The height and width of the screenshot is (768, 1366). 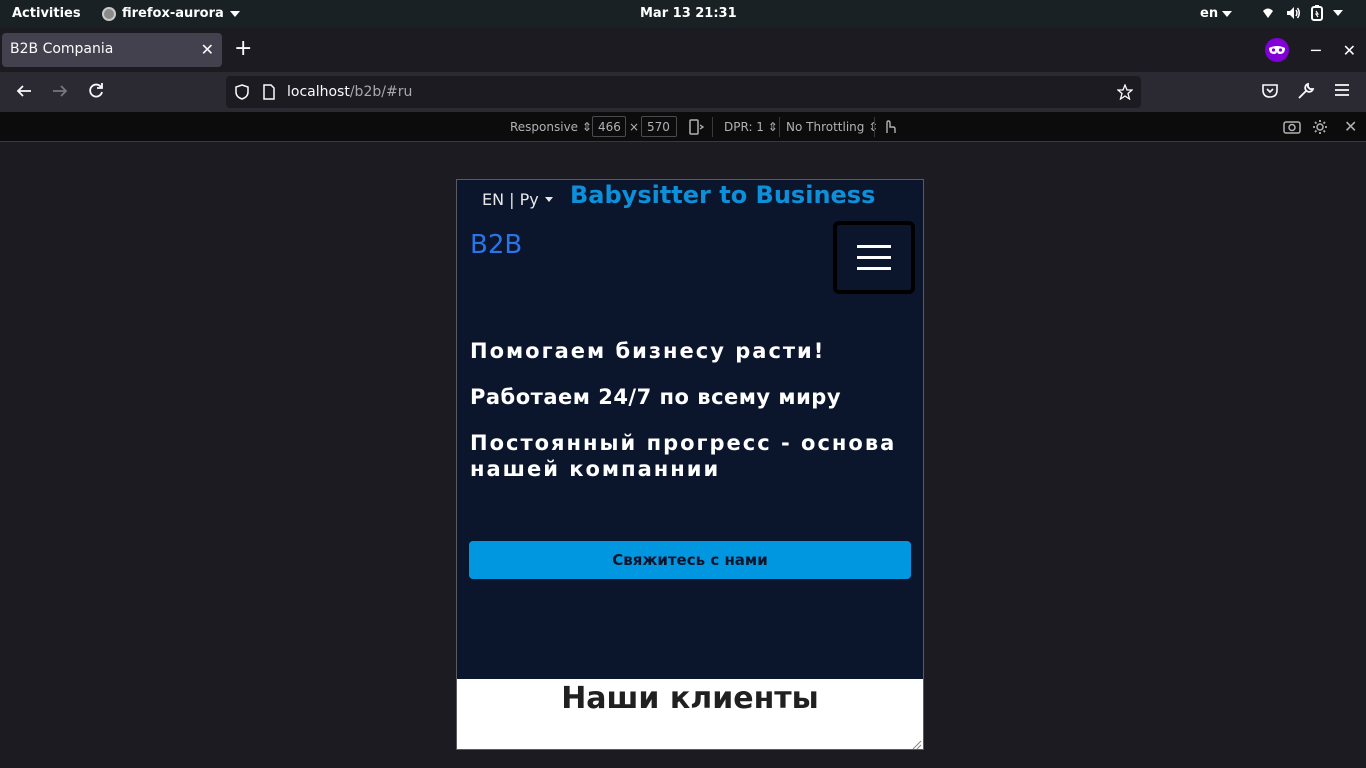 What do you see at coordinates (109, 13) in the screenshot?
I see `firefox-icon` at bounding box center [109, 13].